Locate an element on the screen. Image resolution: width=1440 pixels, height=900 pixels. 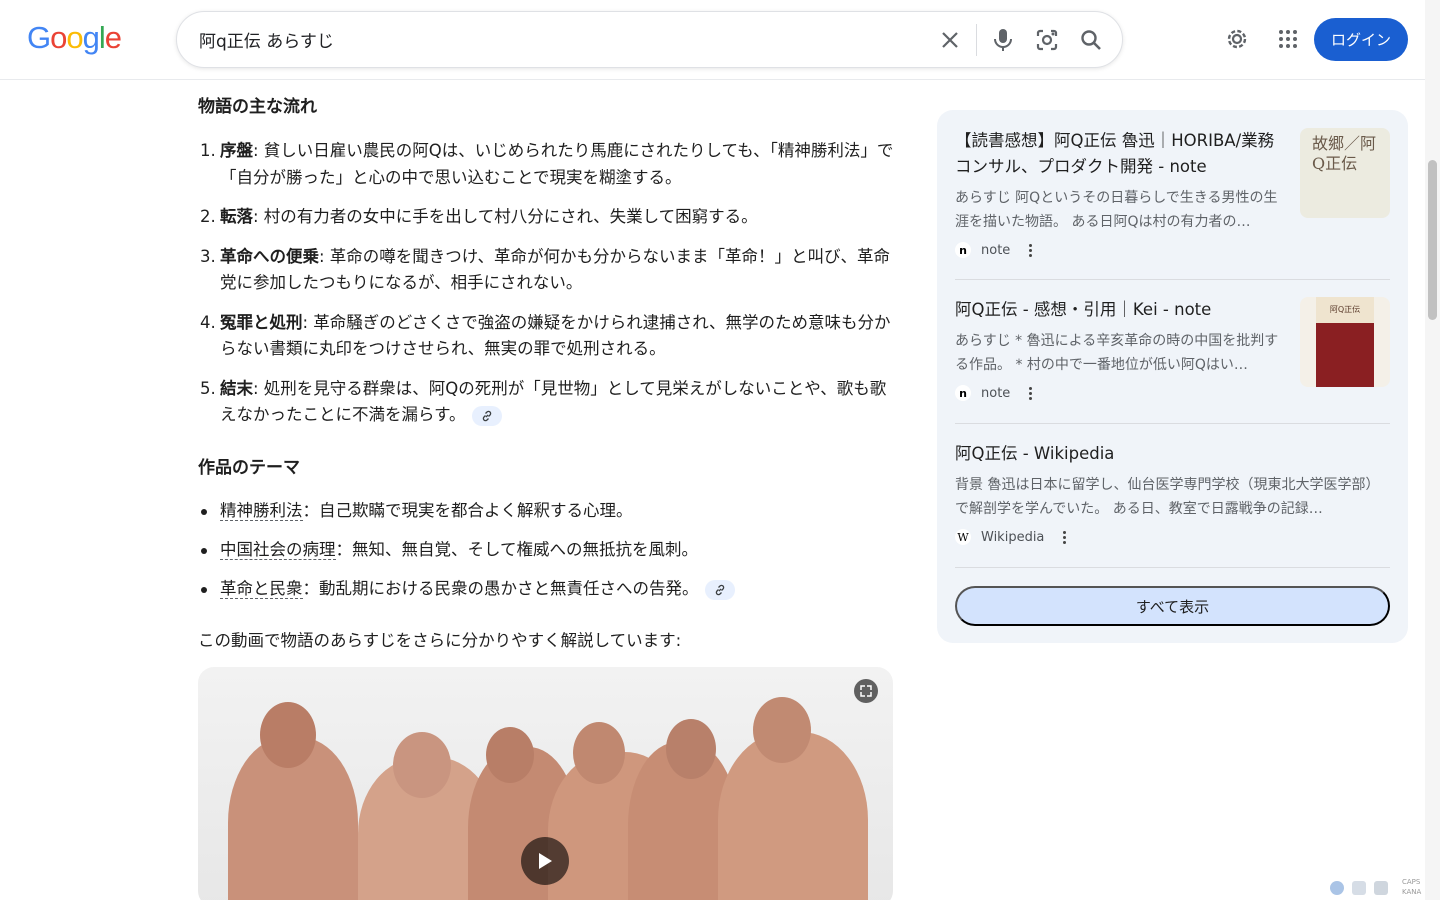
book-cover: 阿Q正伝 is located at coordinates (1345, 342).